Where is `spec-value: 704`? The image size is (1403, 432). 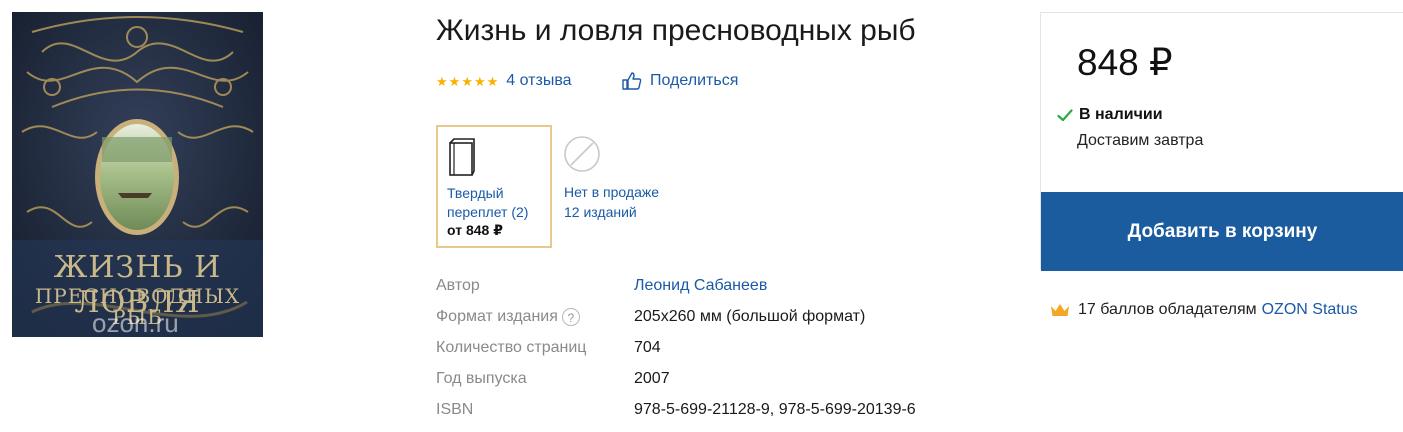
spec-value: 704 is located at coordinates (647, 347).